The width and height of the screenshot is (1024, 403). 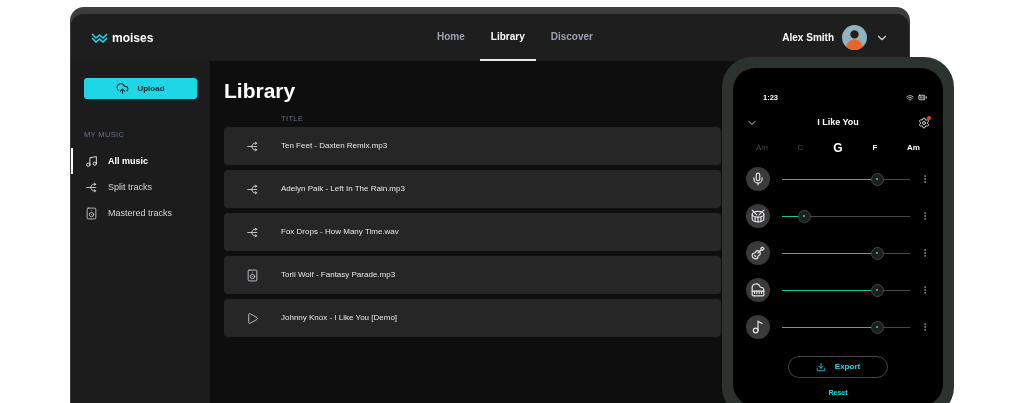 I want to click on nav-tab: Discover, so click(x=571, y=37).